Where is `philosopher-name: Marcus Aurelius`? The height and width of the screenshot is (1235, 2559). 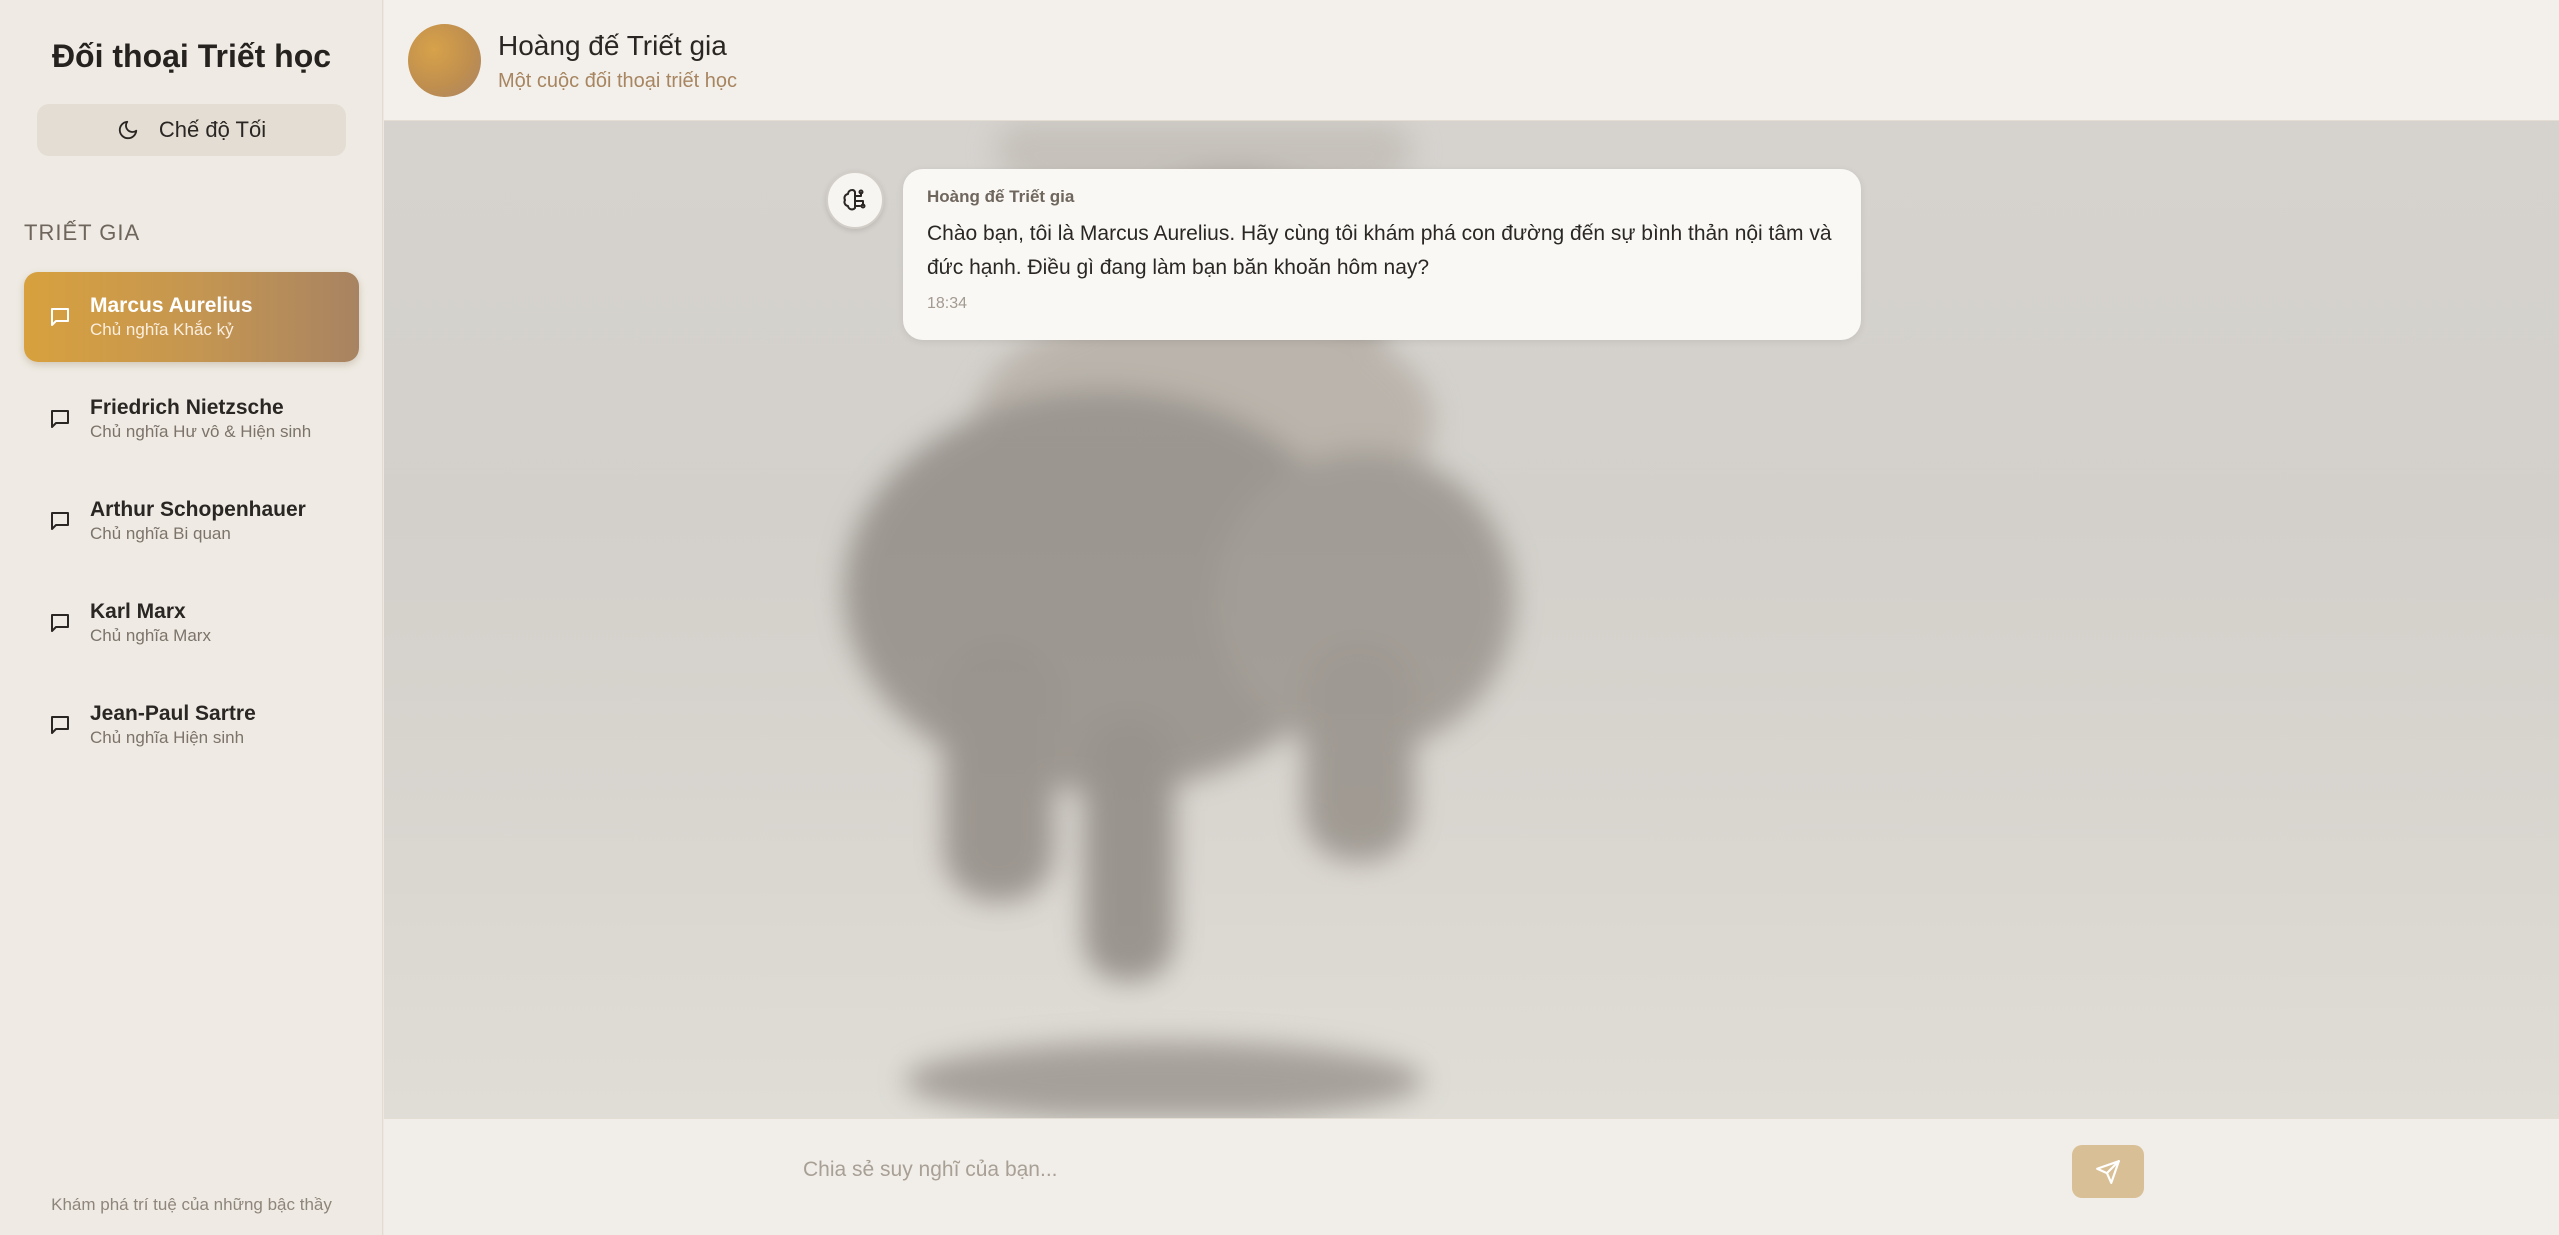
philosopher-name: Marcus Aurelius is located at coordinates (171, 305).